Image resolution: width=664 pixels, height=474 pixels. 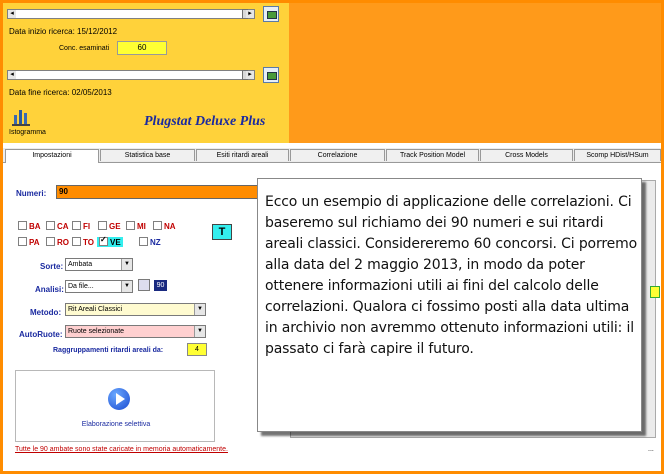 I want to click on raggruppamenti-label: Raggruppamenti ritardi areali da:, so click(x=108, y=350).